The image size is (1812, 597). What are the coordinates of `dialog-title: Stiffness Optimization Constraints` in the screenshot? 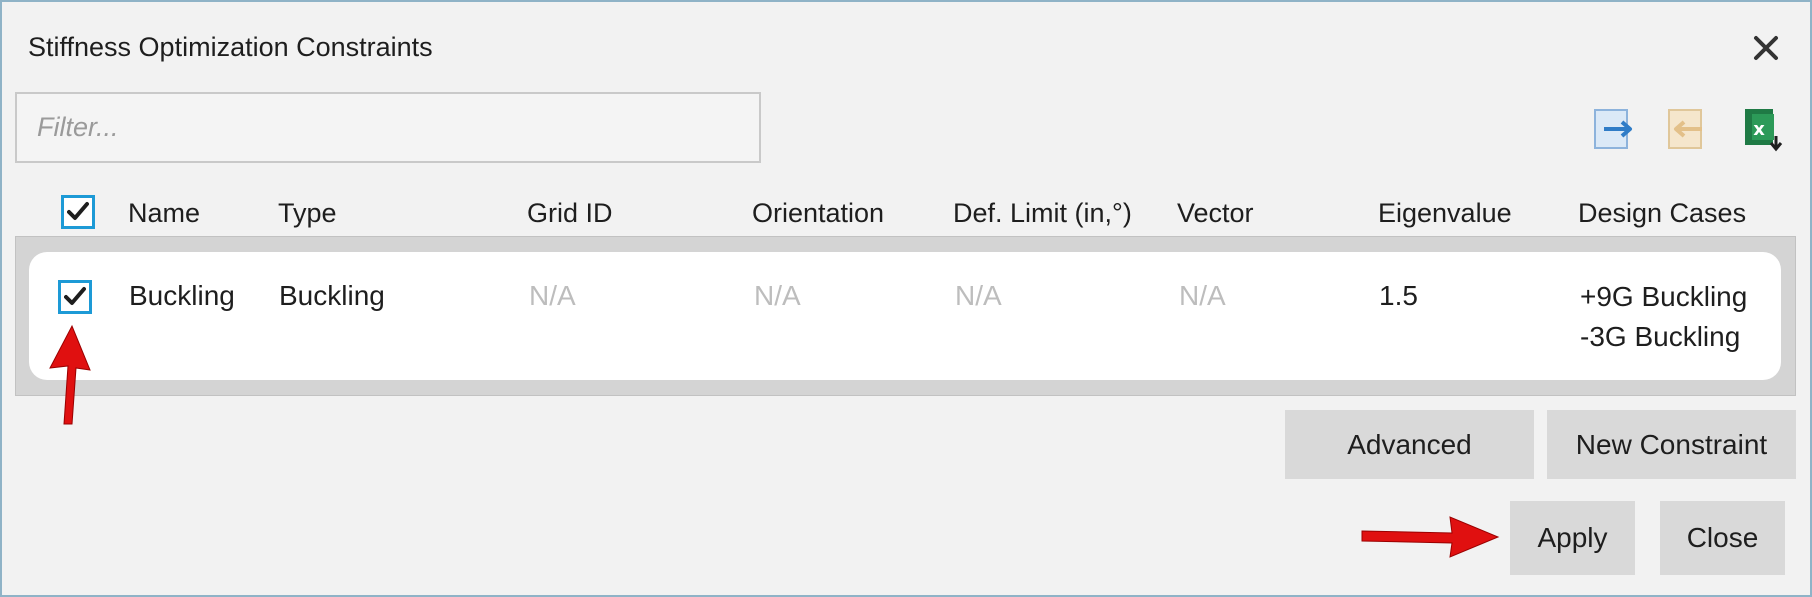 It's located at (230, 47).